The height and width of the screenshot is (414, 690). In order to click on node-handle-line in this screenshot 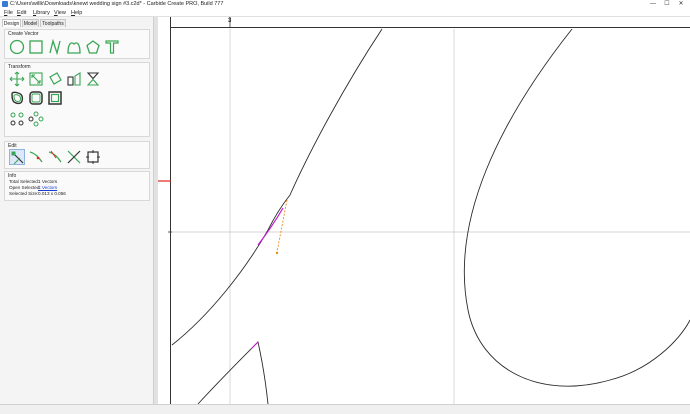, I will do `click(282, 226)`.